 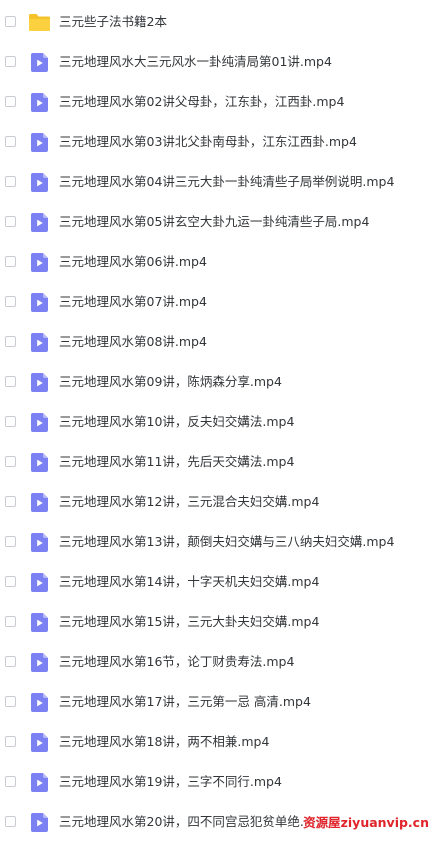 What do you see at coordinates (39, 22) in the screenshot?
I see `folder-icon` at bounding box center [39, 22].